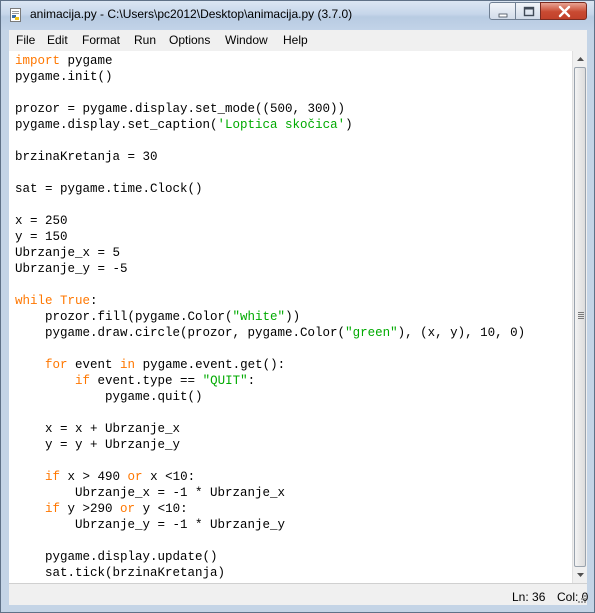 This screenshot has height=613, width=595. Describe the element at coordinates (270, 509) in the screenshot. I see `code-line: if y >290 or y <10:` at that location.